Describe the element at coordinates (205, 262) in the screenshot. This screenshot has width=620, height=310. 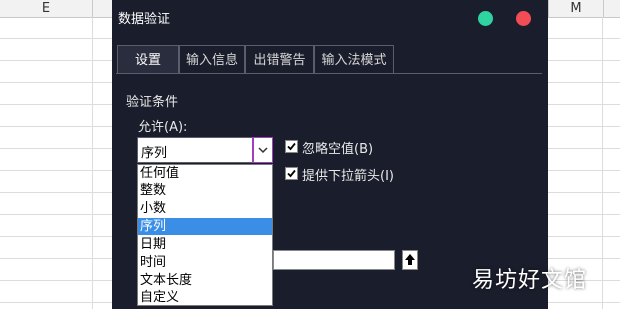
I see `list-item: 时间` at that location.